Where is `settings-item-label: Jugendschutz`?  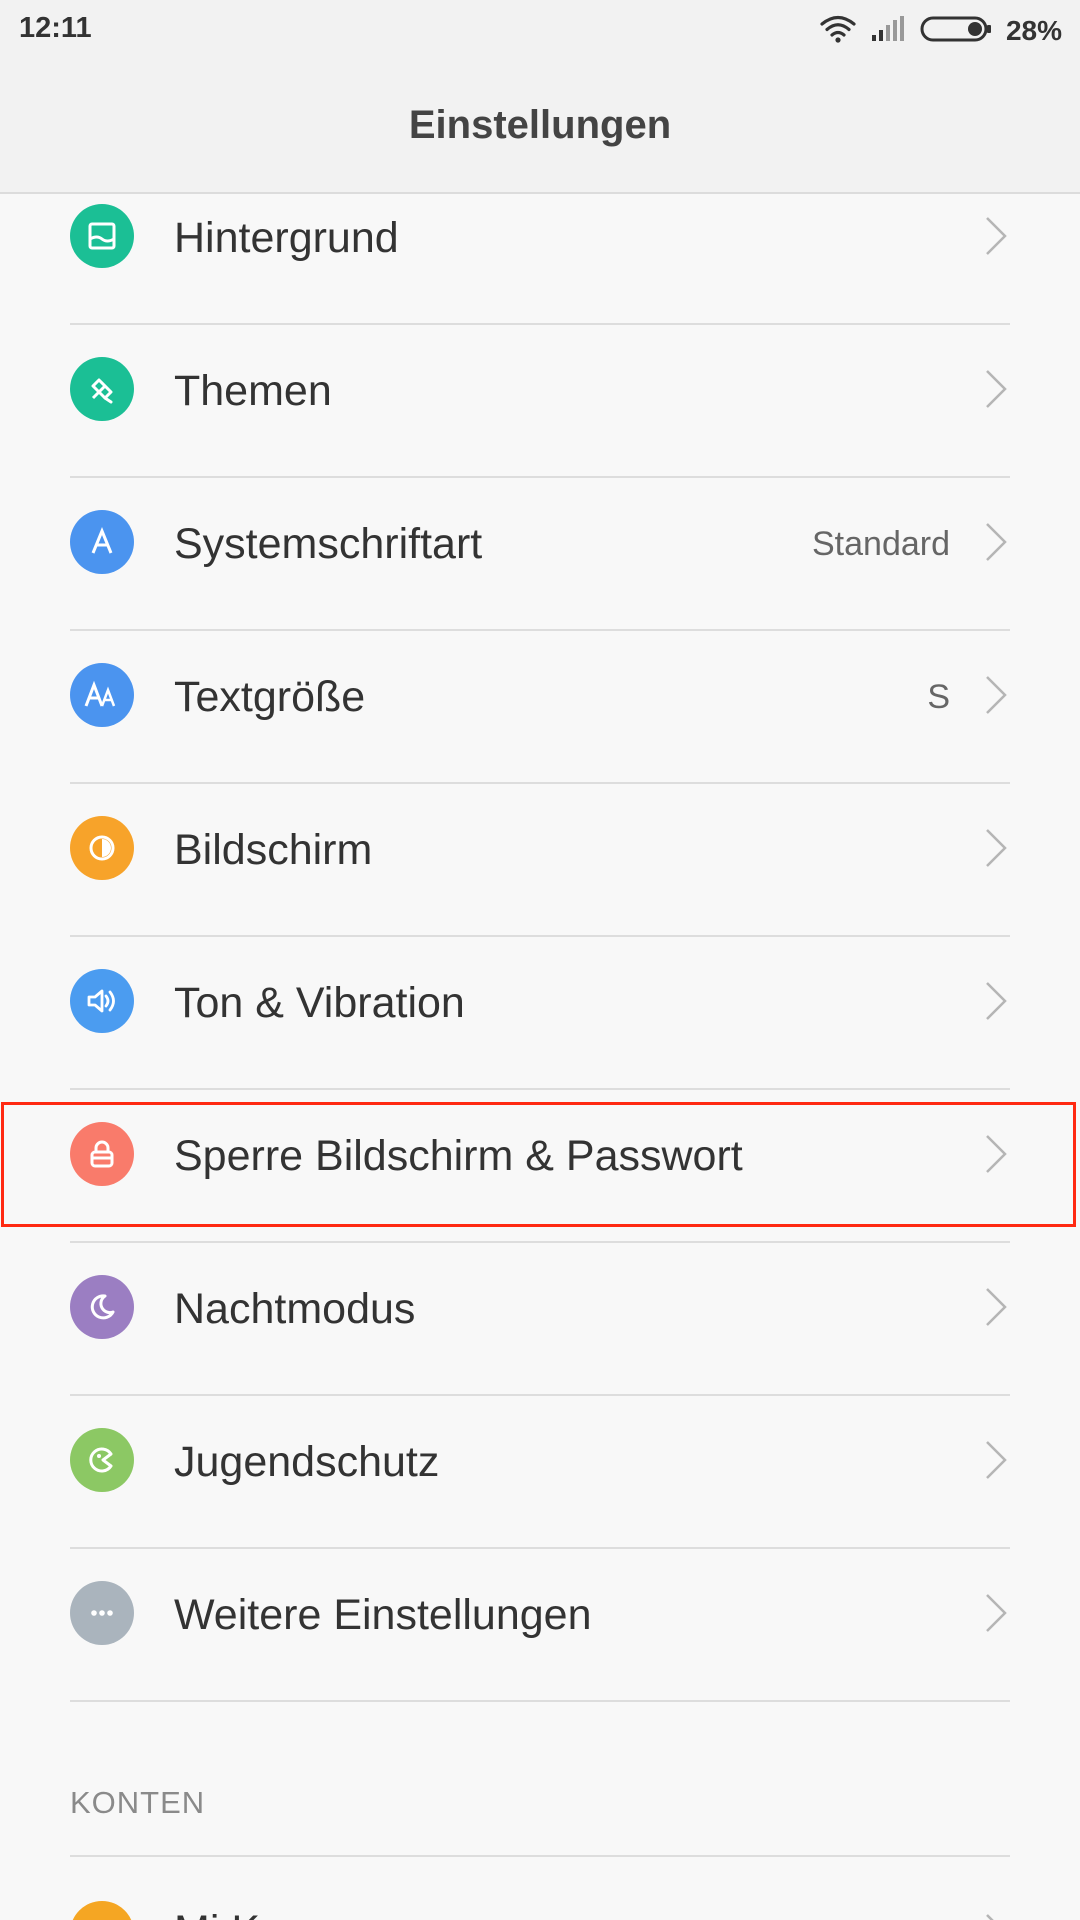 settings-item-label: Jugendschutz is located at coordinates (307, 1462).